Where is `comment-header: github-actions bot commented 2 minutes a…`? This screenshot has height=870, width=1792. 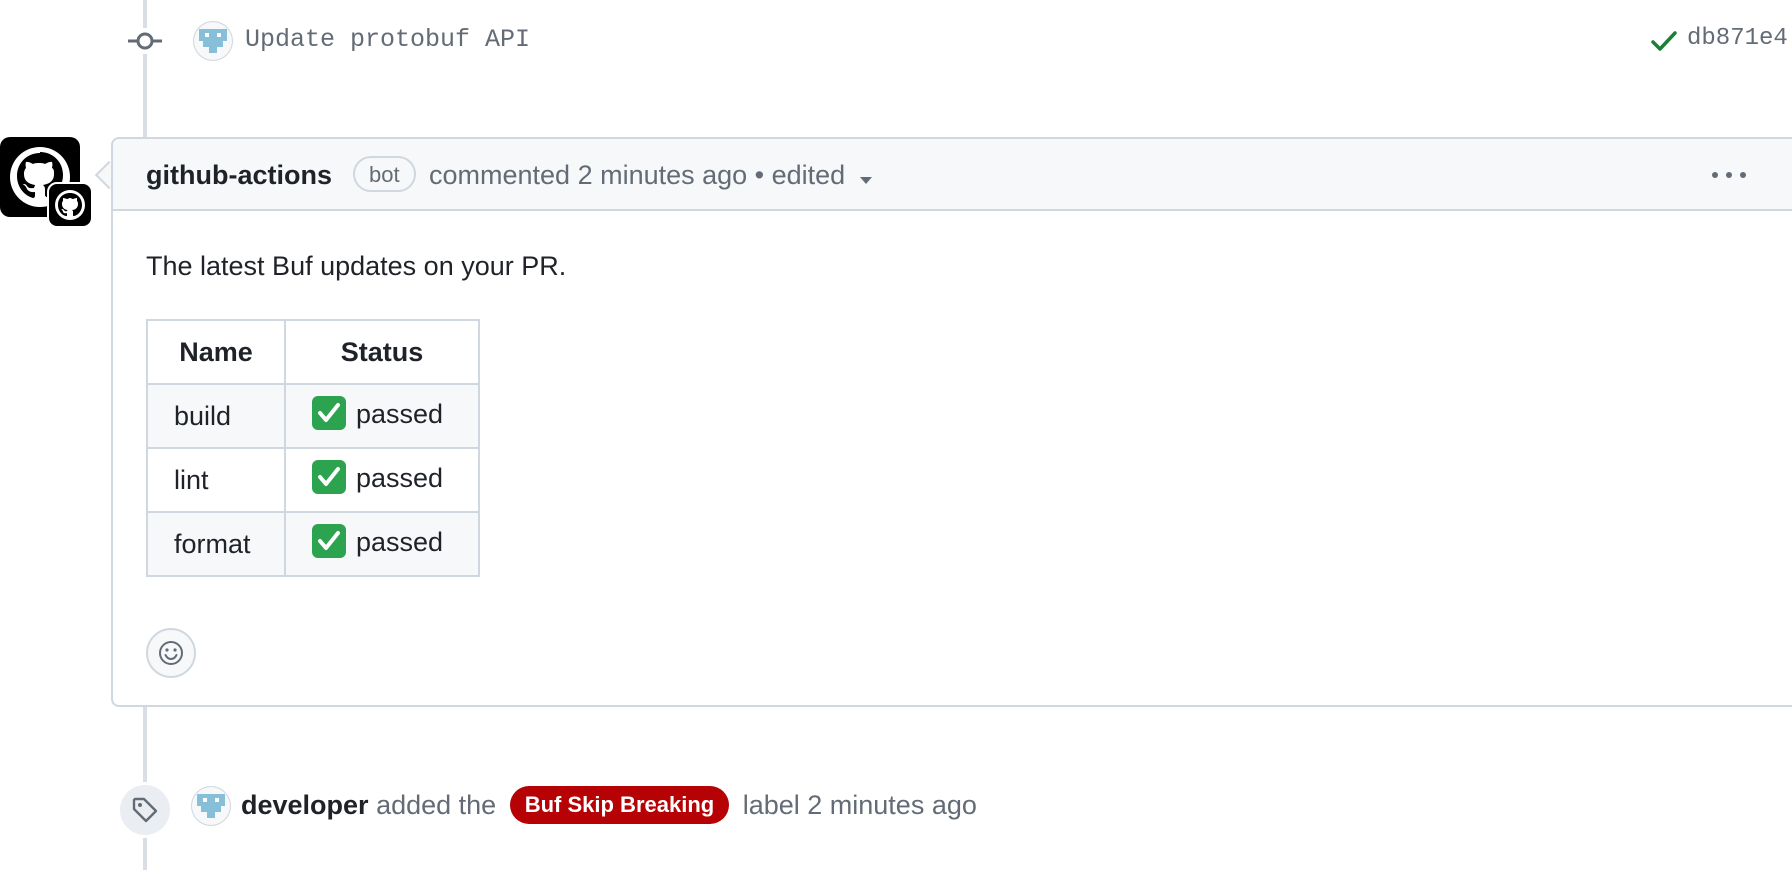 comment-header: github-actions bot commented 2 minutes a… is located at coordinates (952, 175).